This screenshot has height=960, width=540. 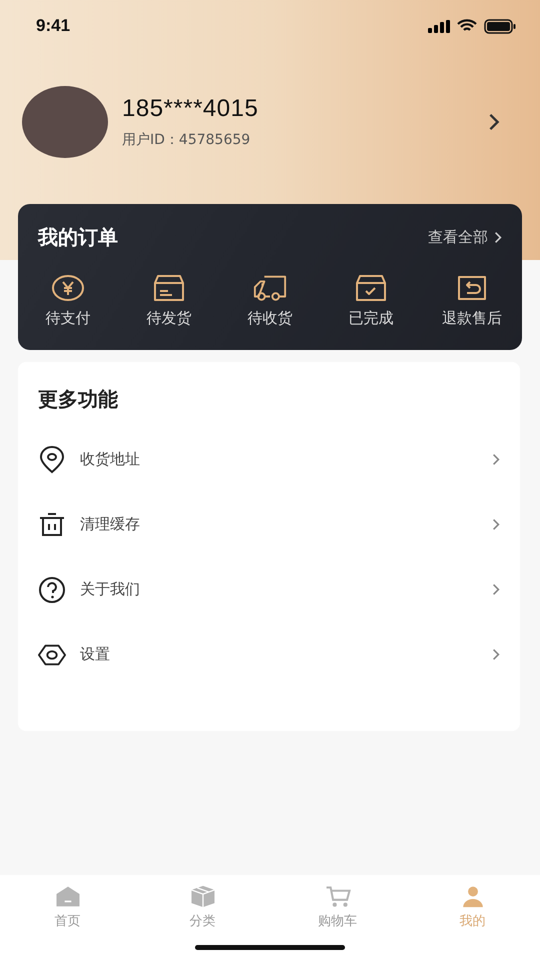 I want to click on menu-item: 设置, so click(x=269, y=654).